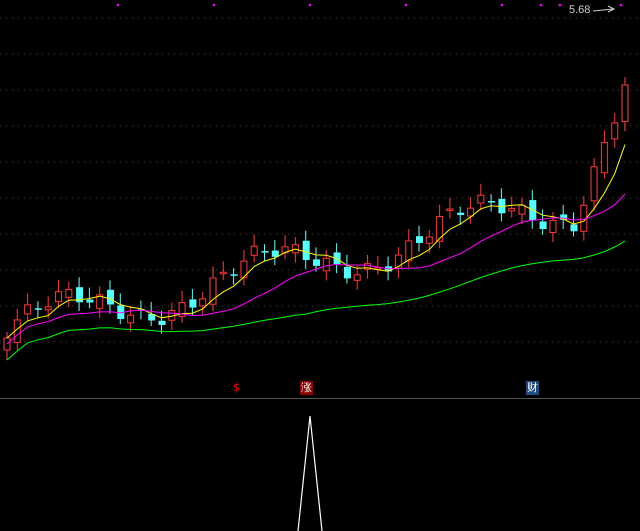 Image resolution: width=640 pixels, height=531 pixels. What do you see at coordinates (306, 388) in the screenshot?
I see `signal-marker: 涨` at bounding box center [306, 388].